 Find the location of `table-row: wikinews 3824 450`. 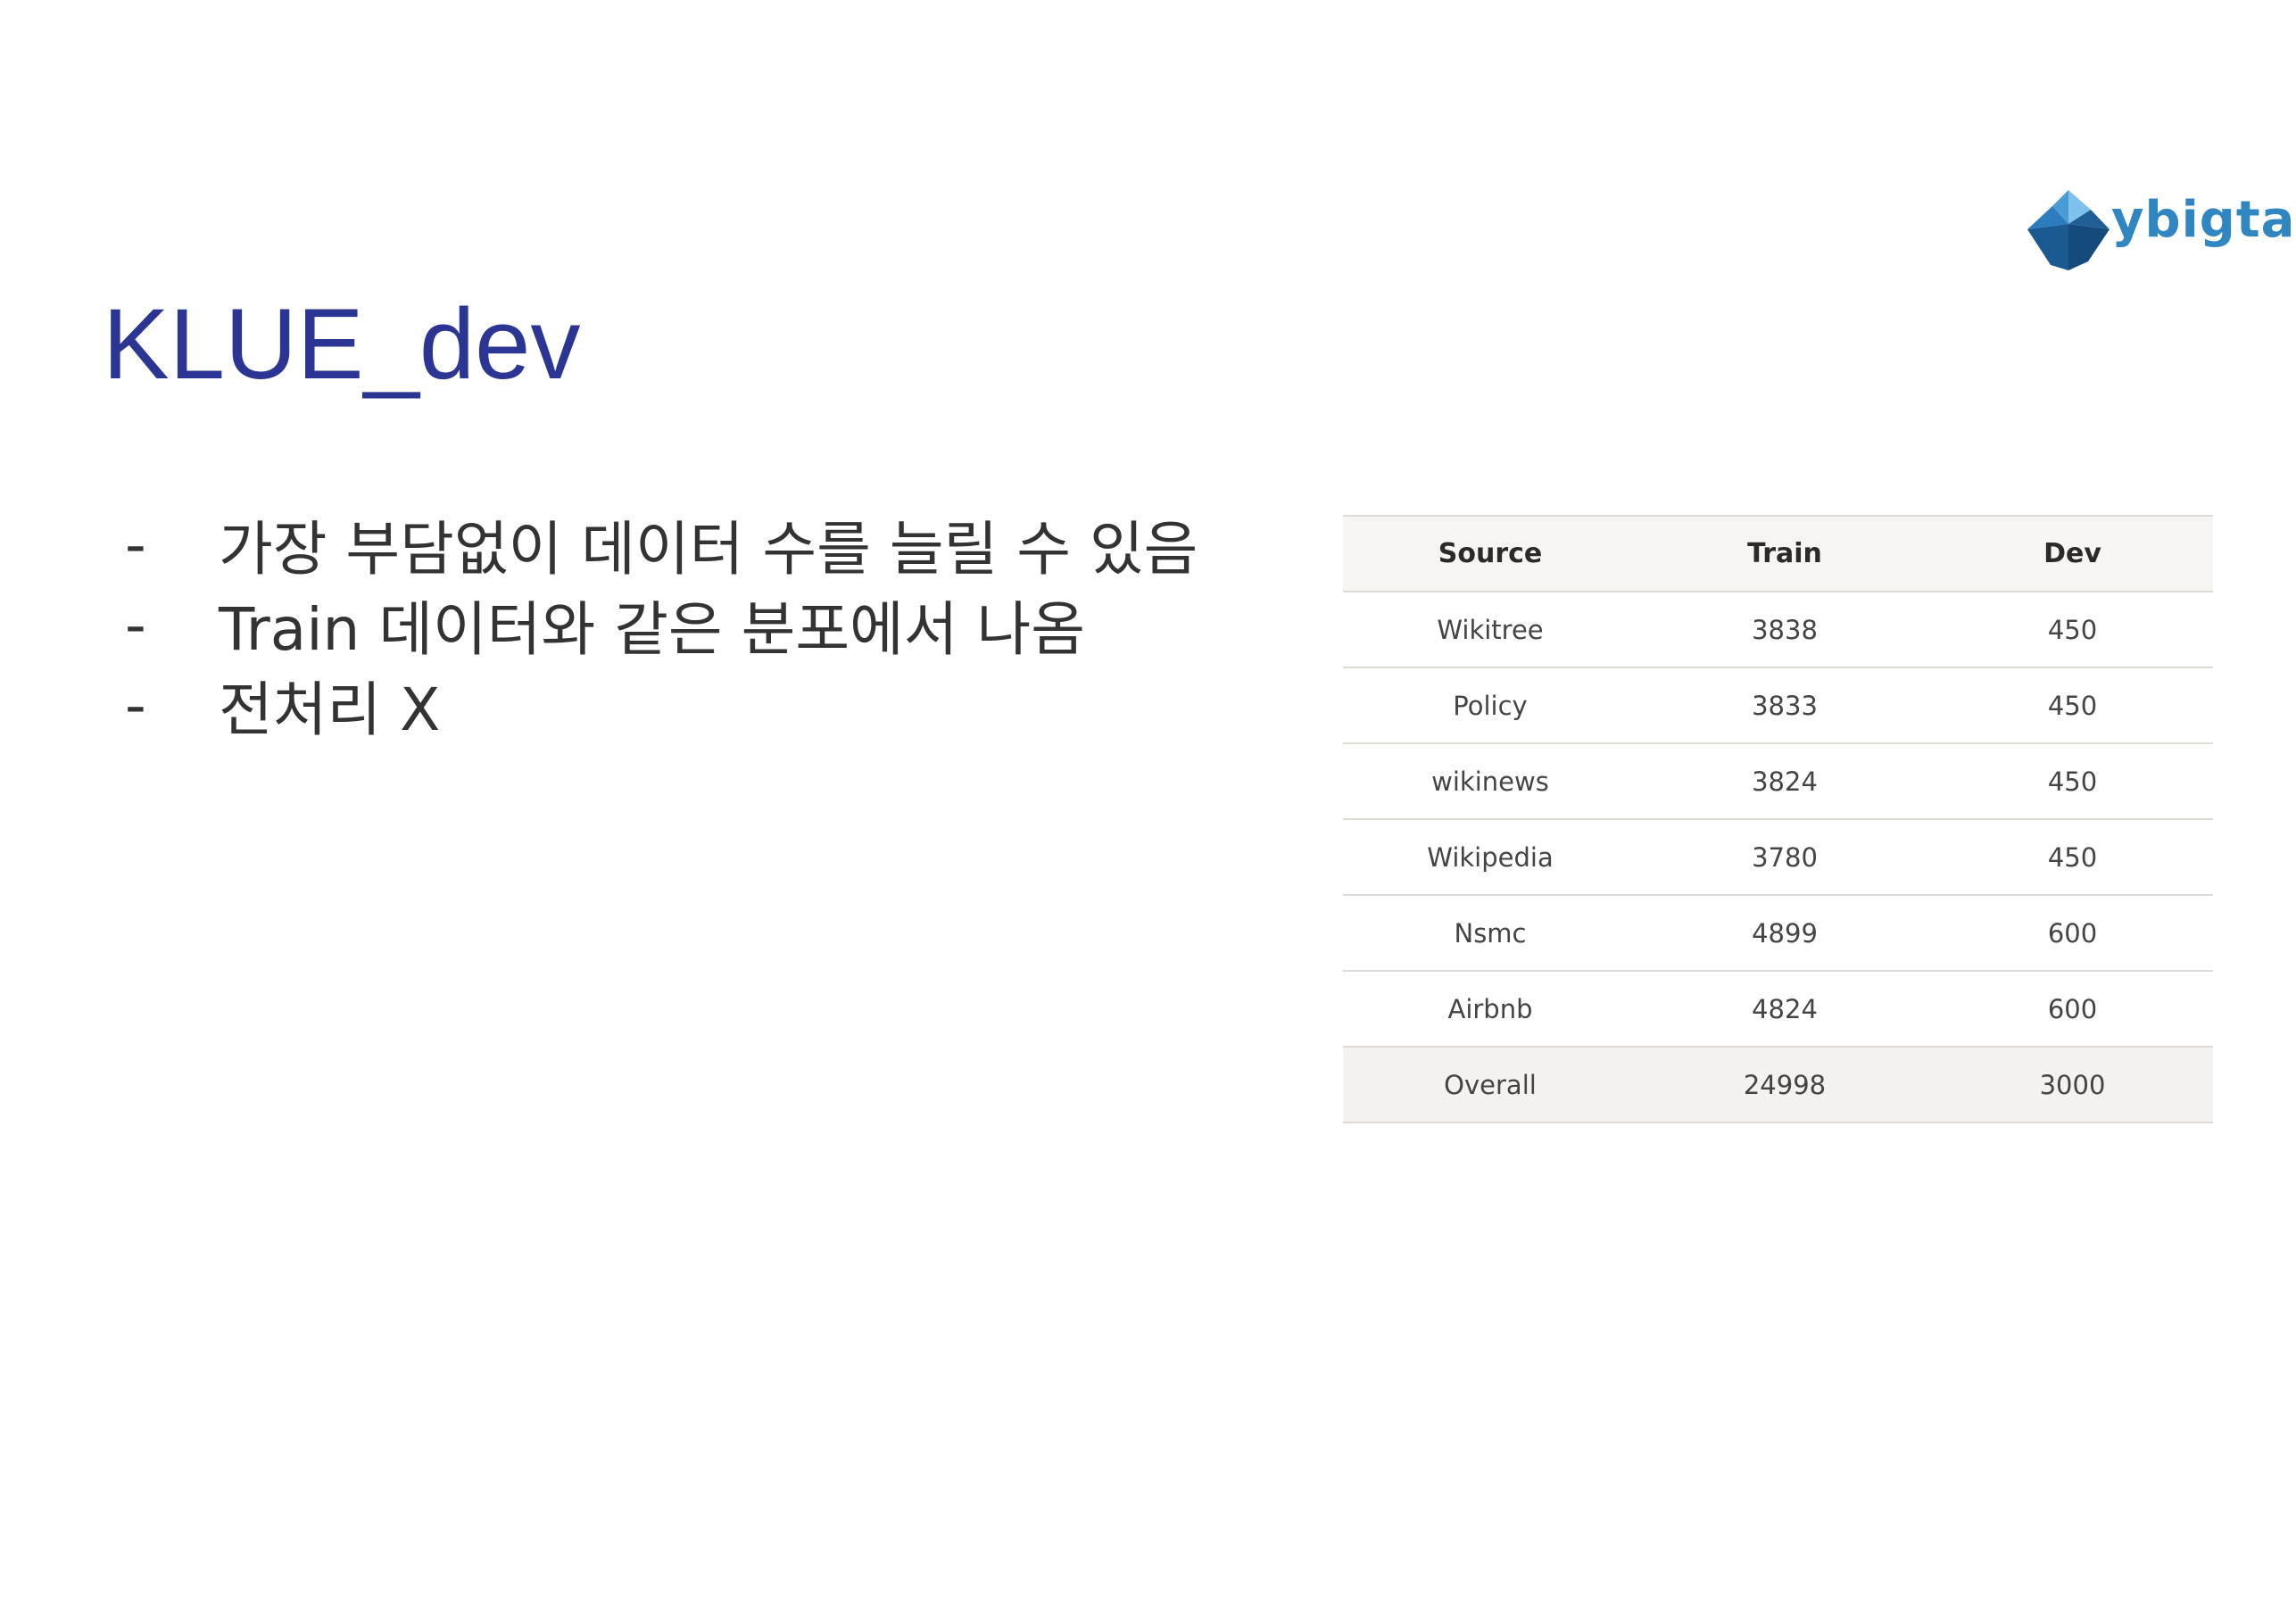

table-row: wikinews 3824 450 is located at coordinates (1778, 781).